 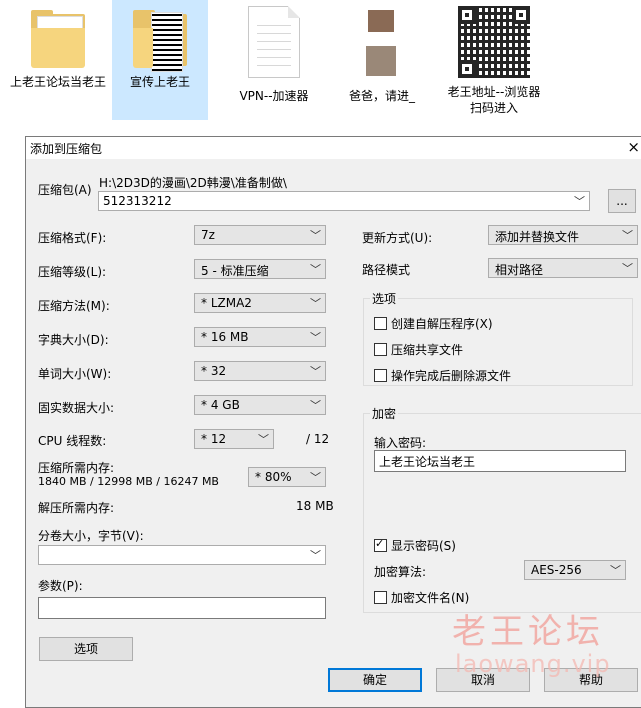 I want to click on cpu-select: * 12 ﹀, so click(x=234, y=439).